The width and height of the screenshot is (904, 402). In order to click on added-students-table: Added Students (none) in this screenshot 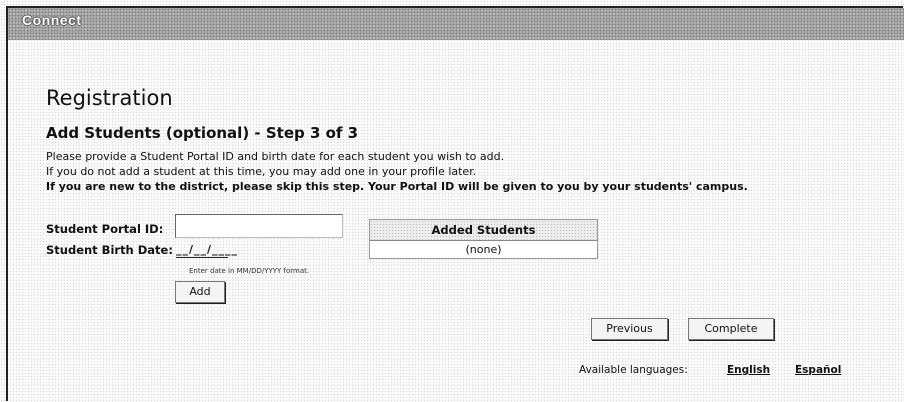, I will do `click(483, 239)`.